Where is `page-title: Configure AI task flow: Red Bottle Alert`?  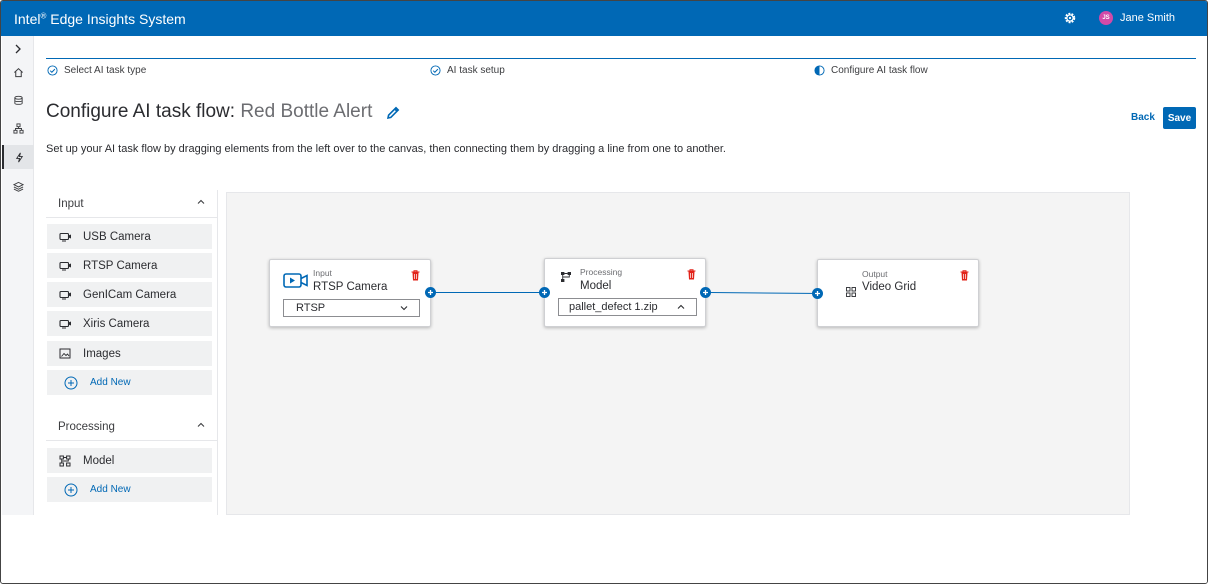
page-title: Configure AI task flow: Red Bottle Alert is located at coordinates (209, 112).